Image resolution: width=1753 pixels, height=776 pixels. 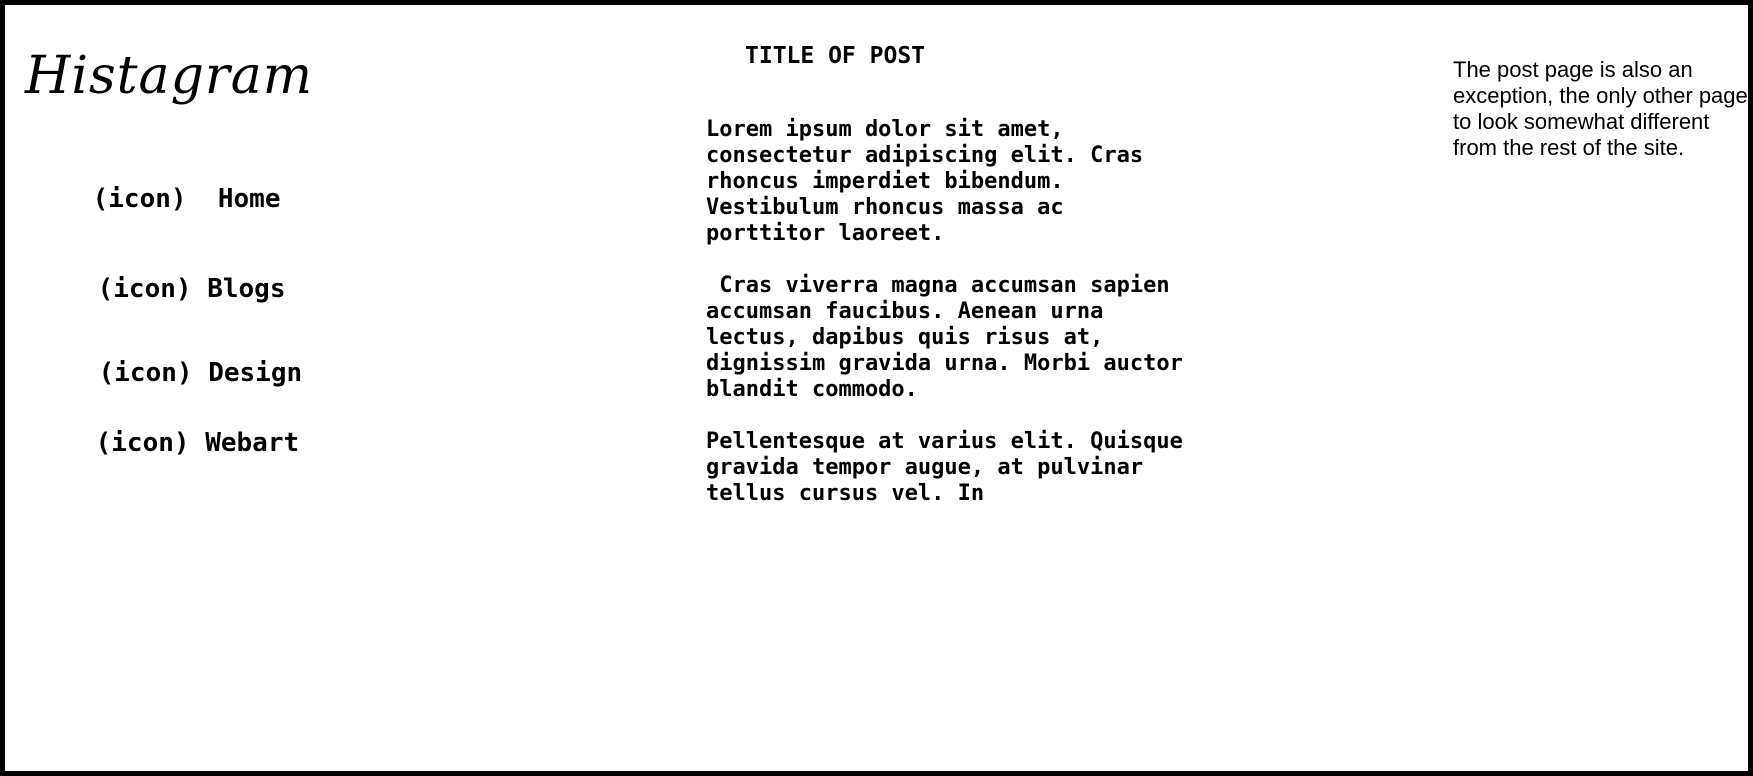 I want to click on post-title: TITLE OF POST, so click(x=835, y=56).